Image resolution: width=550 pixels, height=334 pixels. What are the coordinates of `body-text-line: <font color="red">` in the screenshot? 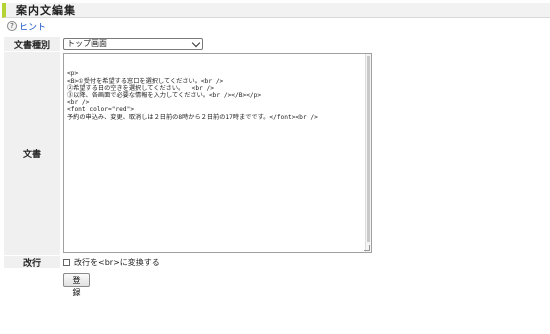 It's located at (101, 110).